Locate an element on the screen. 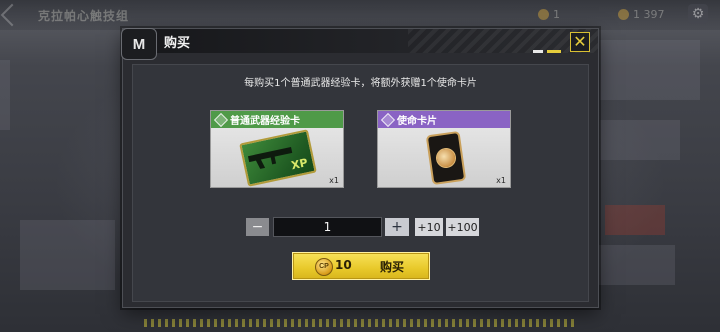 Image resolution: width=720 pixels, height=332 pixels. buy-button: CP 10 购买 is located at coordinates (361, 266).